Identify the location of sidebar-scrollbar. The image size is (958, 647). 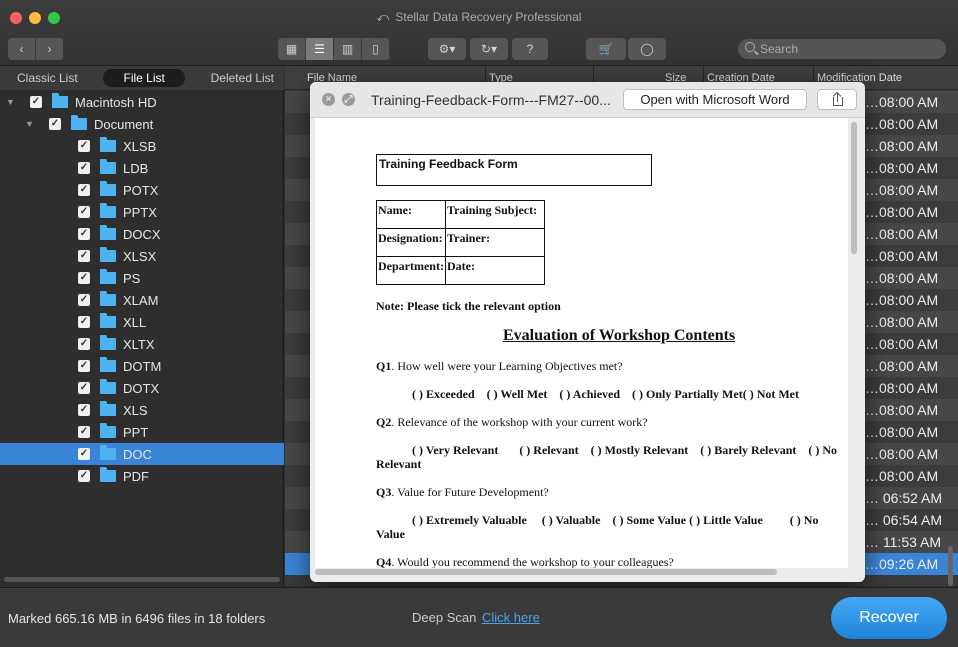
(142, 579).